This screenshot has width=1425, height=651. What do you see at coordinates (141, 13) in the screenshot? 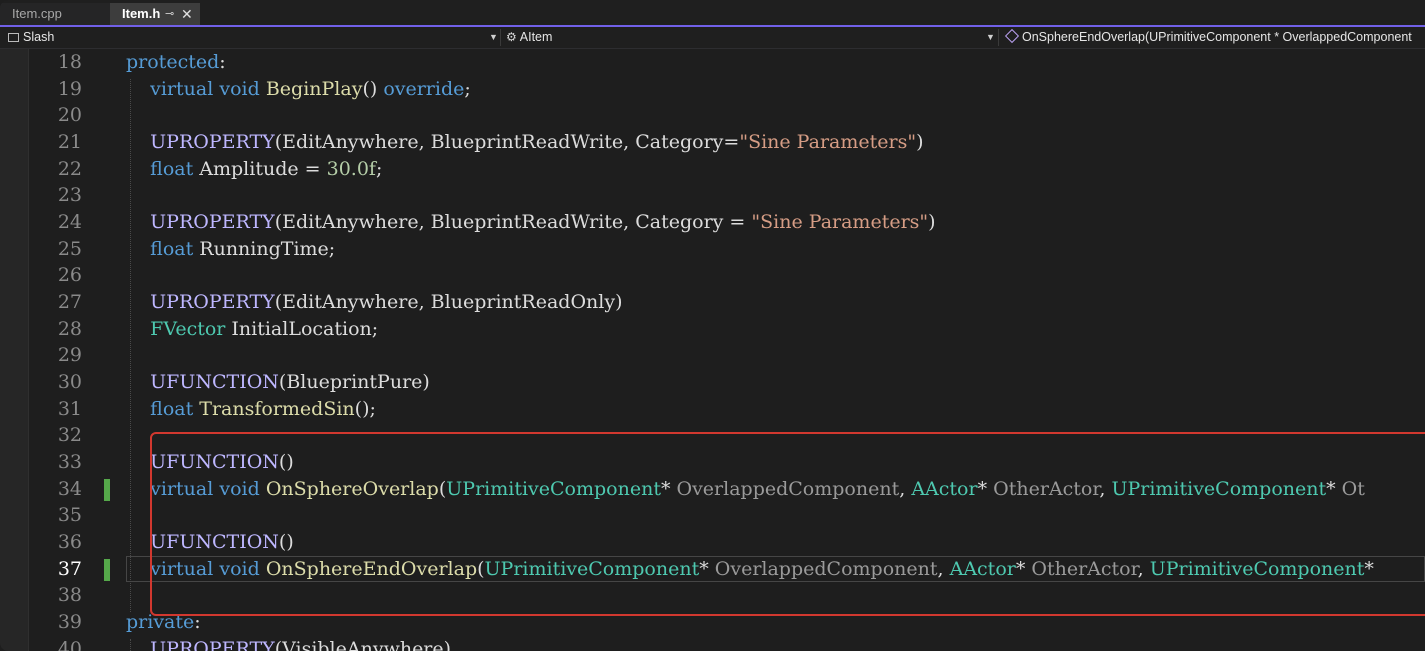
I see `tab-label: Item.h` at bounding box center [141, 13].